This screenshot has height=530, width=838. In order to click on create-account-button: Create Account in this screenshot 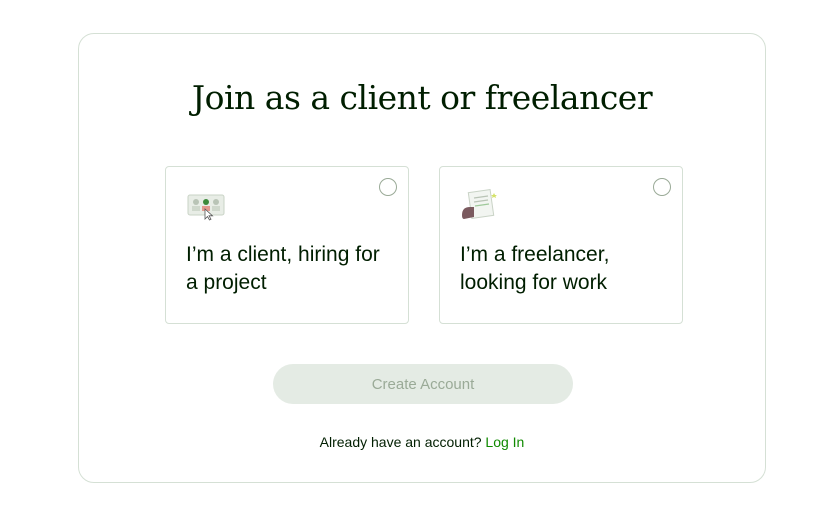, I will do `click(423, 384)`.